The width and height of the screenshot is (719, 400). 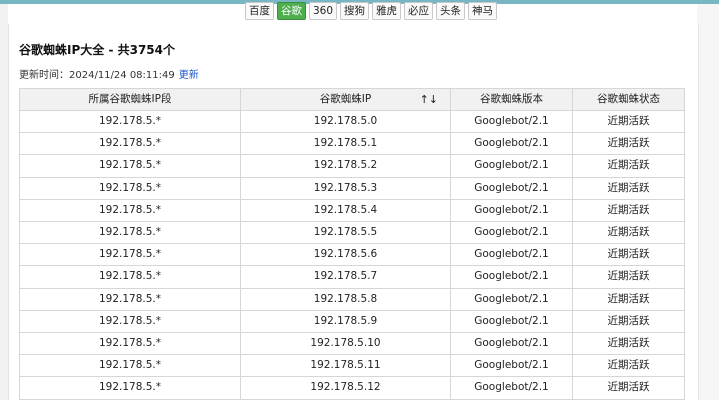 I want to click on table-row: 192.178.5.* 192.178.5.7 Googlebot/2.1 近期活跃, so click(x=352, y=277).